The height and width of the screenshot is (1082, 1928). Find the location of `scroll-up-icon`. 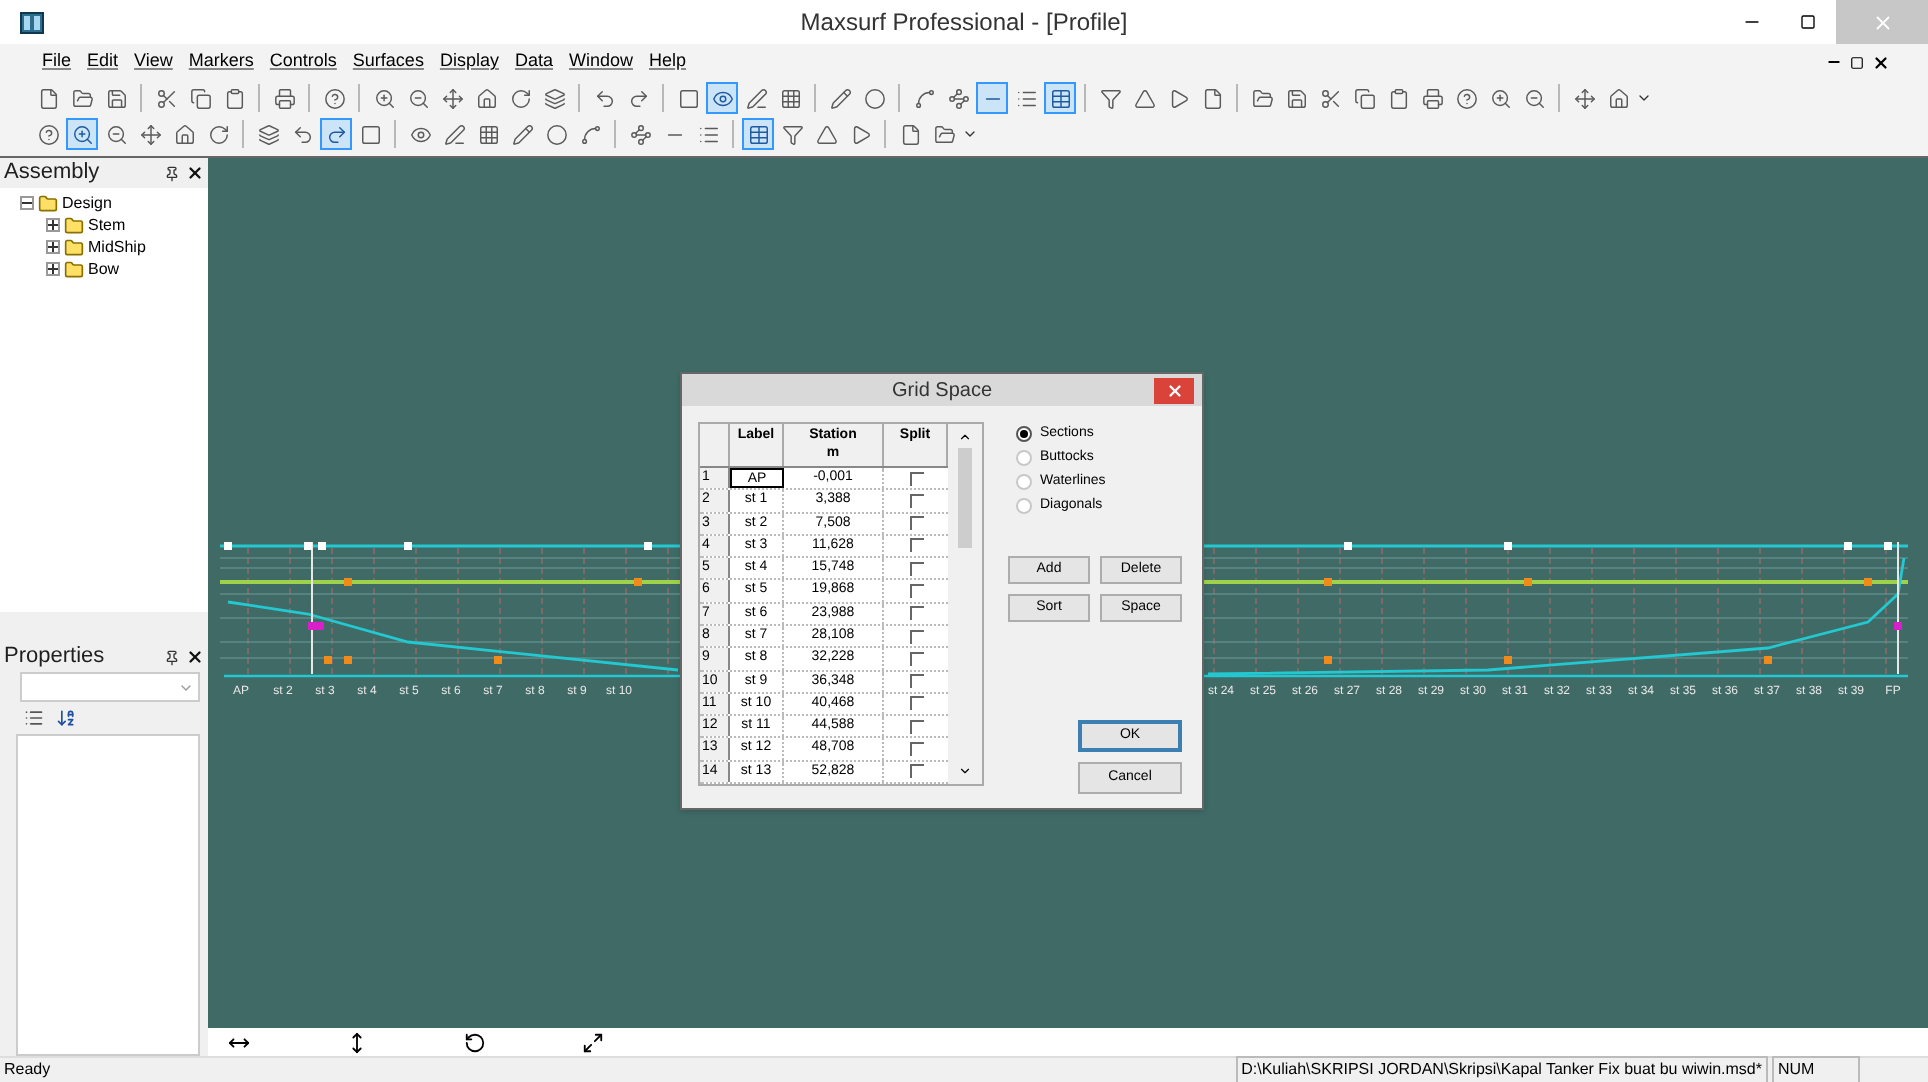

scroll-up-icon is located at coordinates (965, 437).